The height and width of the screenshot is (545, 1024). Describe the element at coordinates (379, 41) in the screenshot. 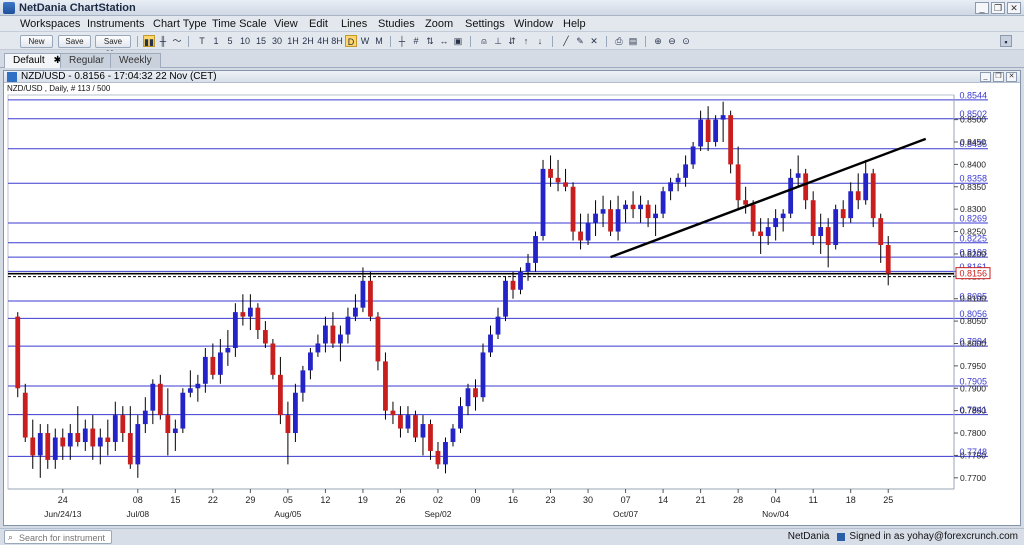

I see `timeframe-m: M` at that location.